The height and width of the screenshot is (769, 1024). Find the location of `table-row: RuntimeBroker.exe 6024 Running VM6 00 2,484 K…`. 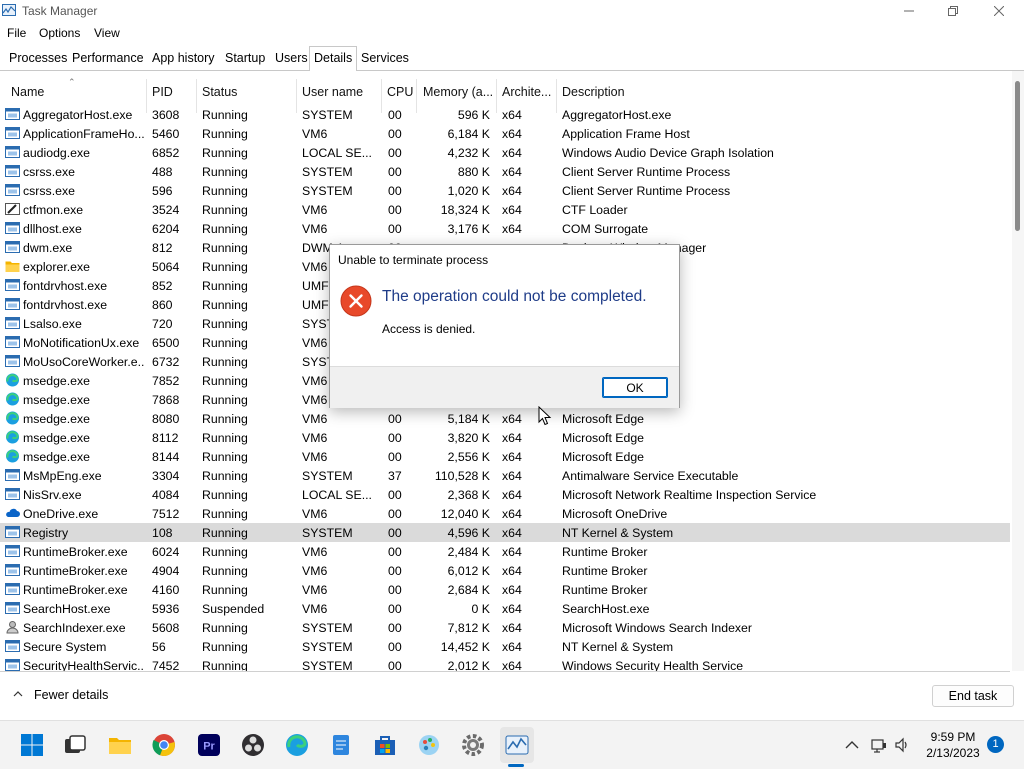

table-row: RuntimeBroker.exe 6024 Running VM6 00 2,484 K… is located at coordinates (505, 551).